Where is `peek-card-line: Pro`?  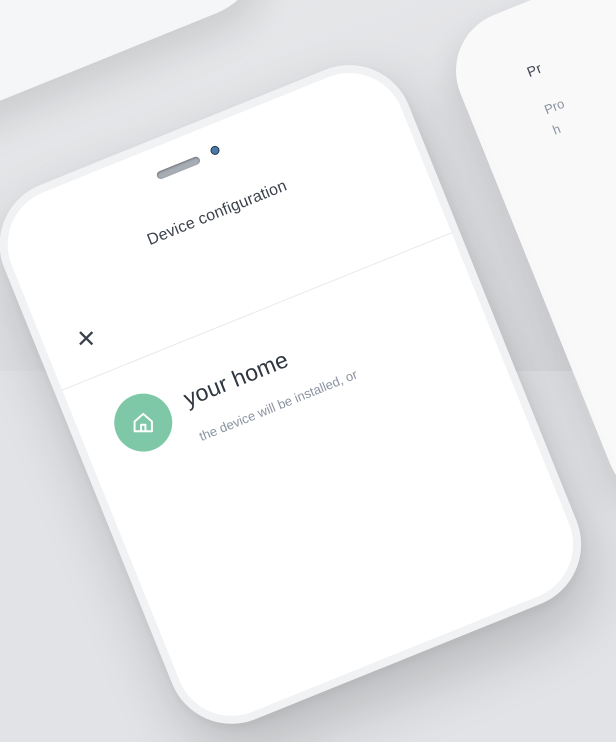
peek-card-line: Pro is located at coordinates (554, 106).